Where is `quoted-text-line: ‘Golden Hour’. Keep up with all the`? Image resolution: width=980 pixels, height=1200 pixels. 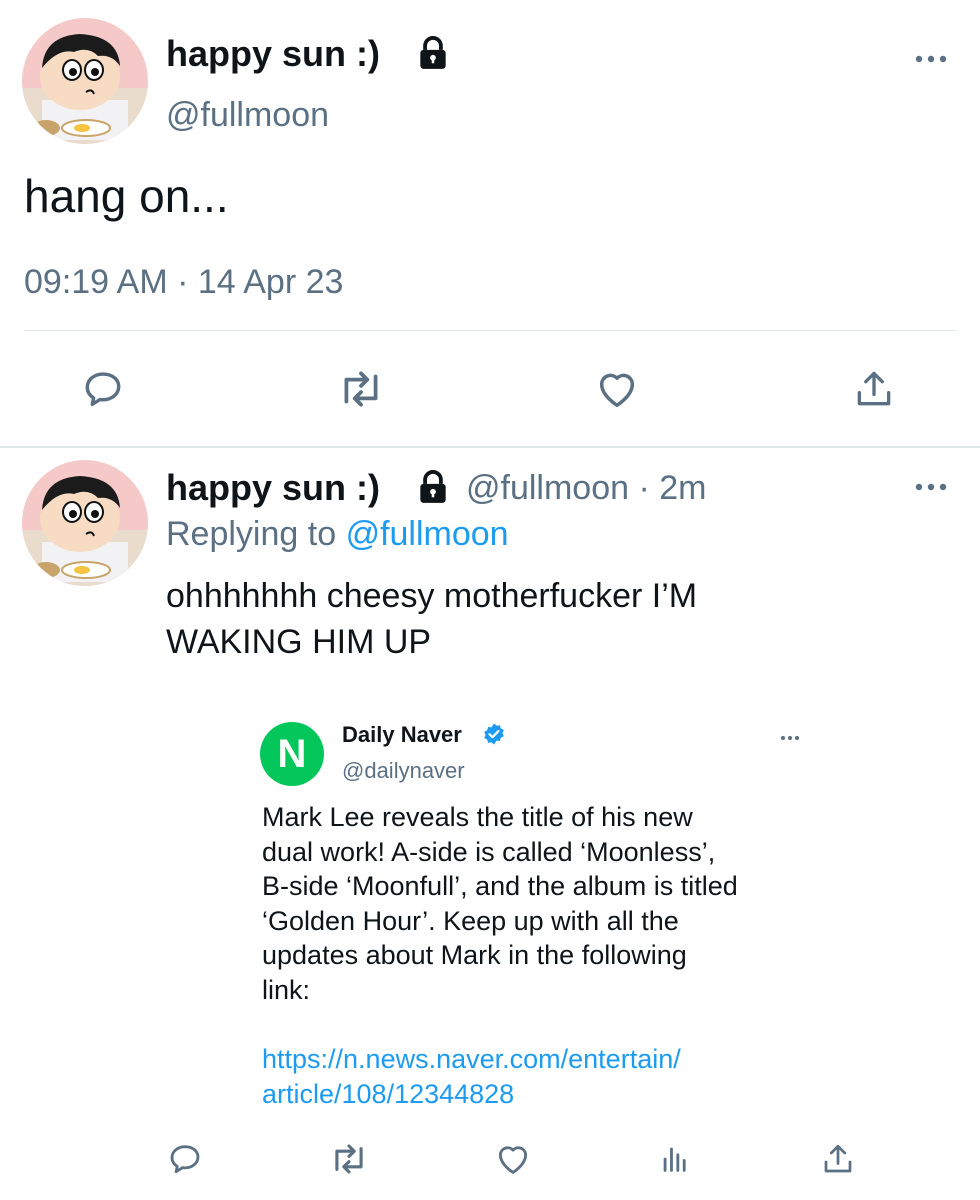
quoted-text-line: ‘Golden Hour’. Keep up with all the is located at coordinates (470, 920).